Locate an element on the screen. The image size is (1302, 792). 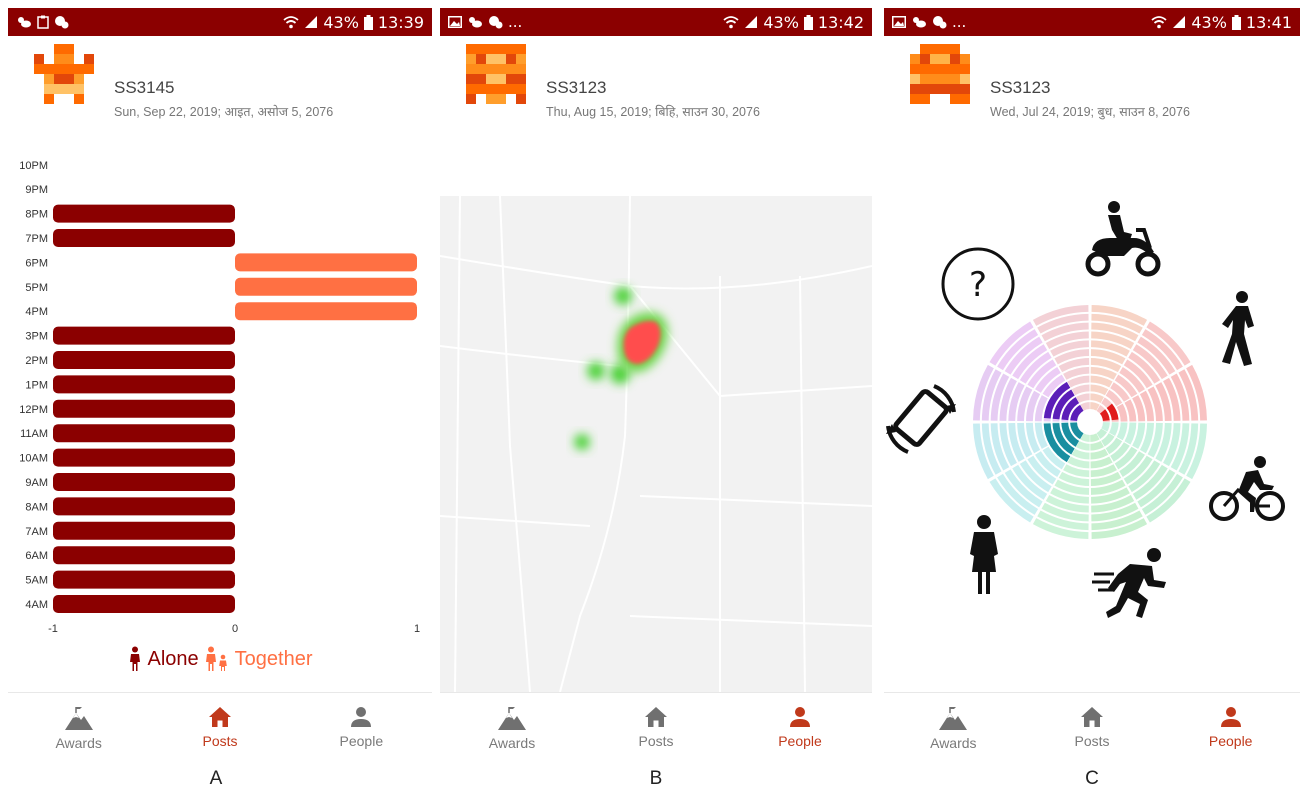
status-bar: ... 43% 13:41 is located at coordinates (1092, 22).